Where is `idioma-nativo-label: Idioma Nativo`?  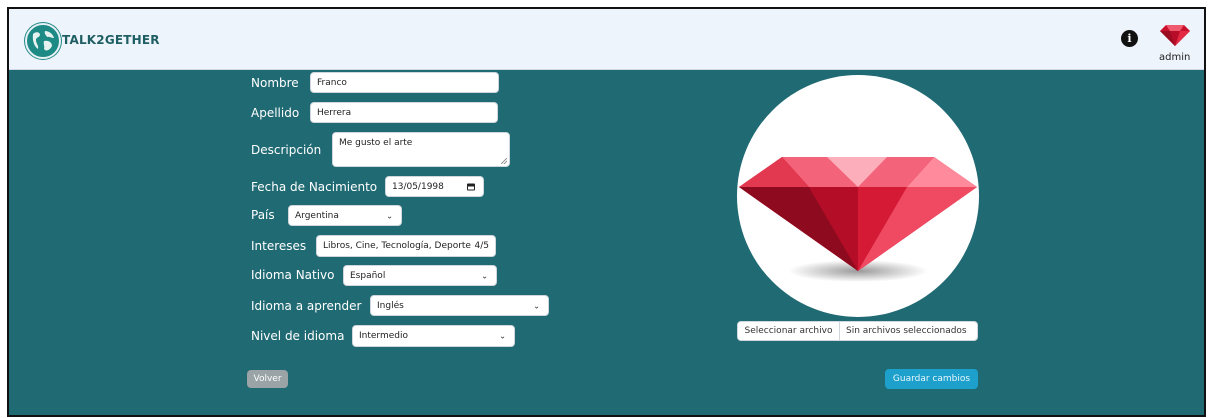
idioma-nativo-label: Idioma Nativo is located at coordinates (293, 275).